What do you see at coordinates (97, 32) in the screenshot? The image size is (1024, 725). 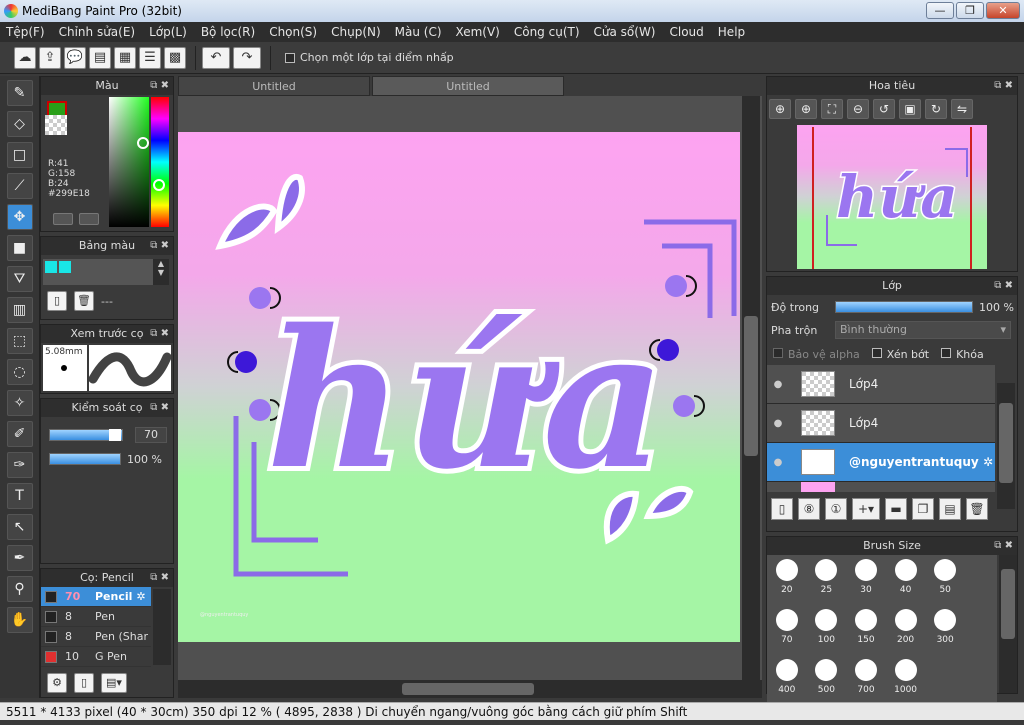 I see `menu-edit: Chỉnh sửa(E)` at bounding box center [97, 32].